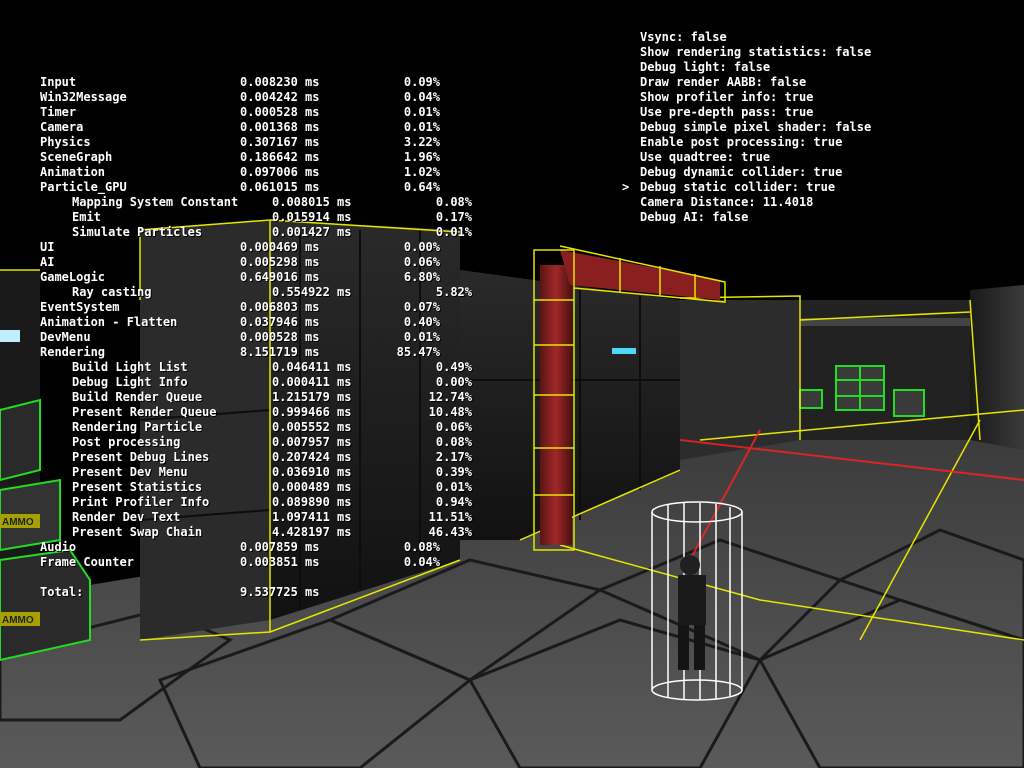 This screenshot has height=768, width=1024. Describe the element at coordinates (130, 472) in the screenshot. I see `profiler-row-name: Present Dev Menu` at that location.